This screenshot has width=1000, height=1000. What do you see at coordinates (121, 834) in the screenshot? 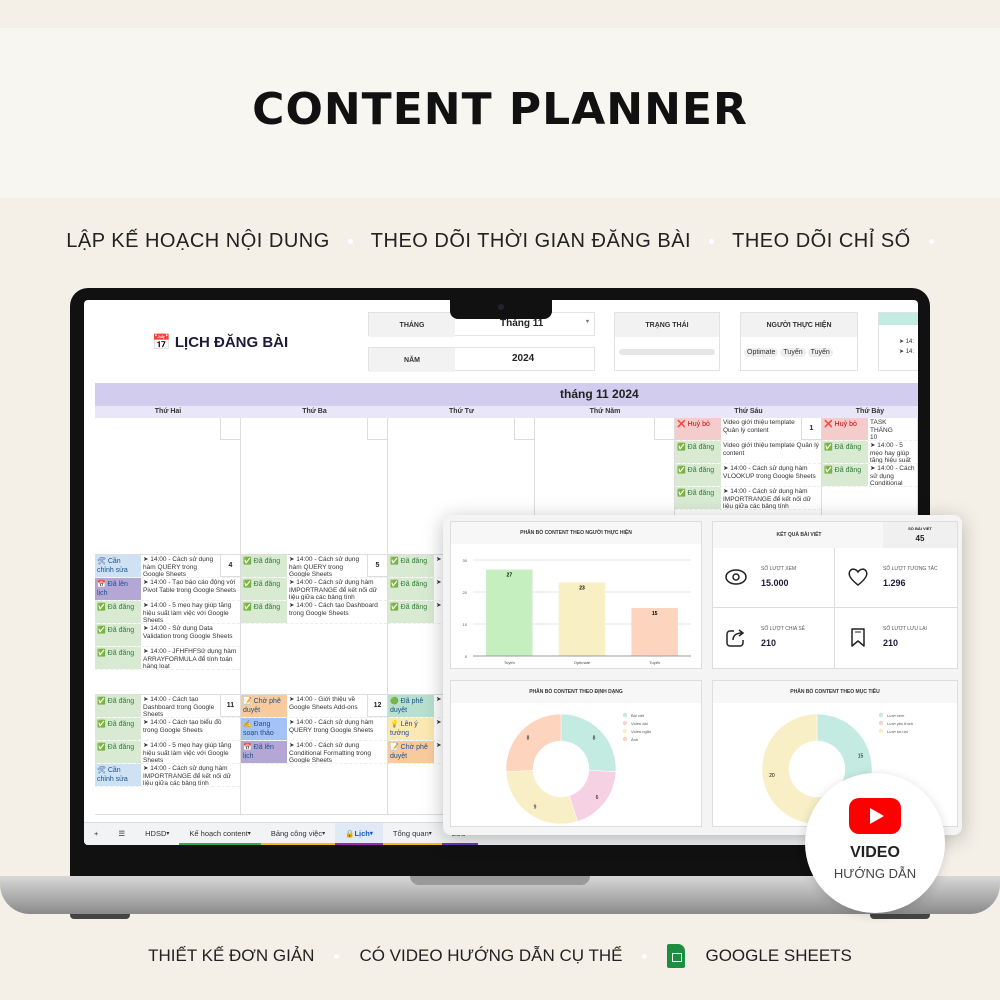
I see `all-sheets-button: ☰` at bounding box center [121, 834].